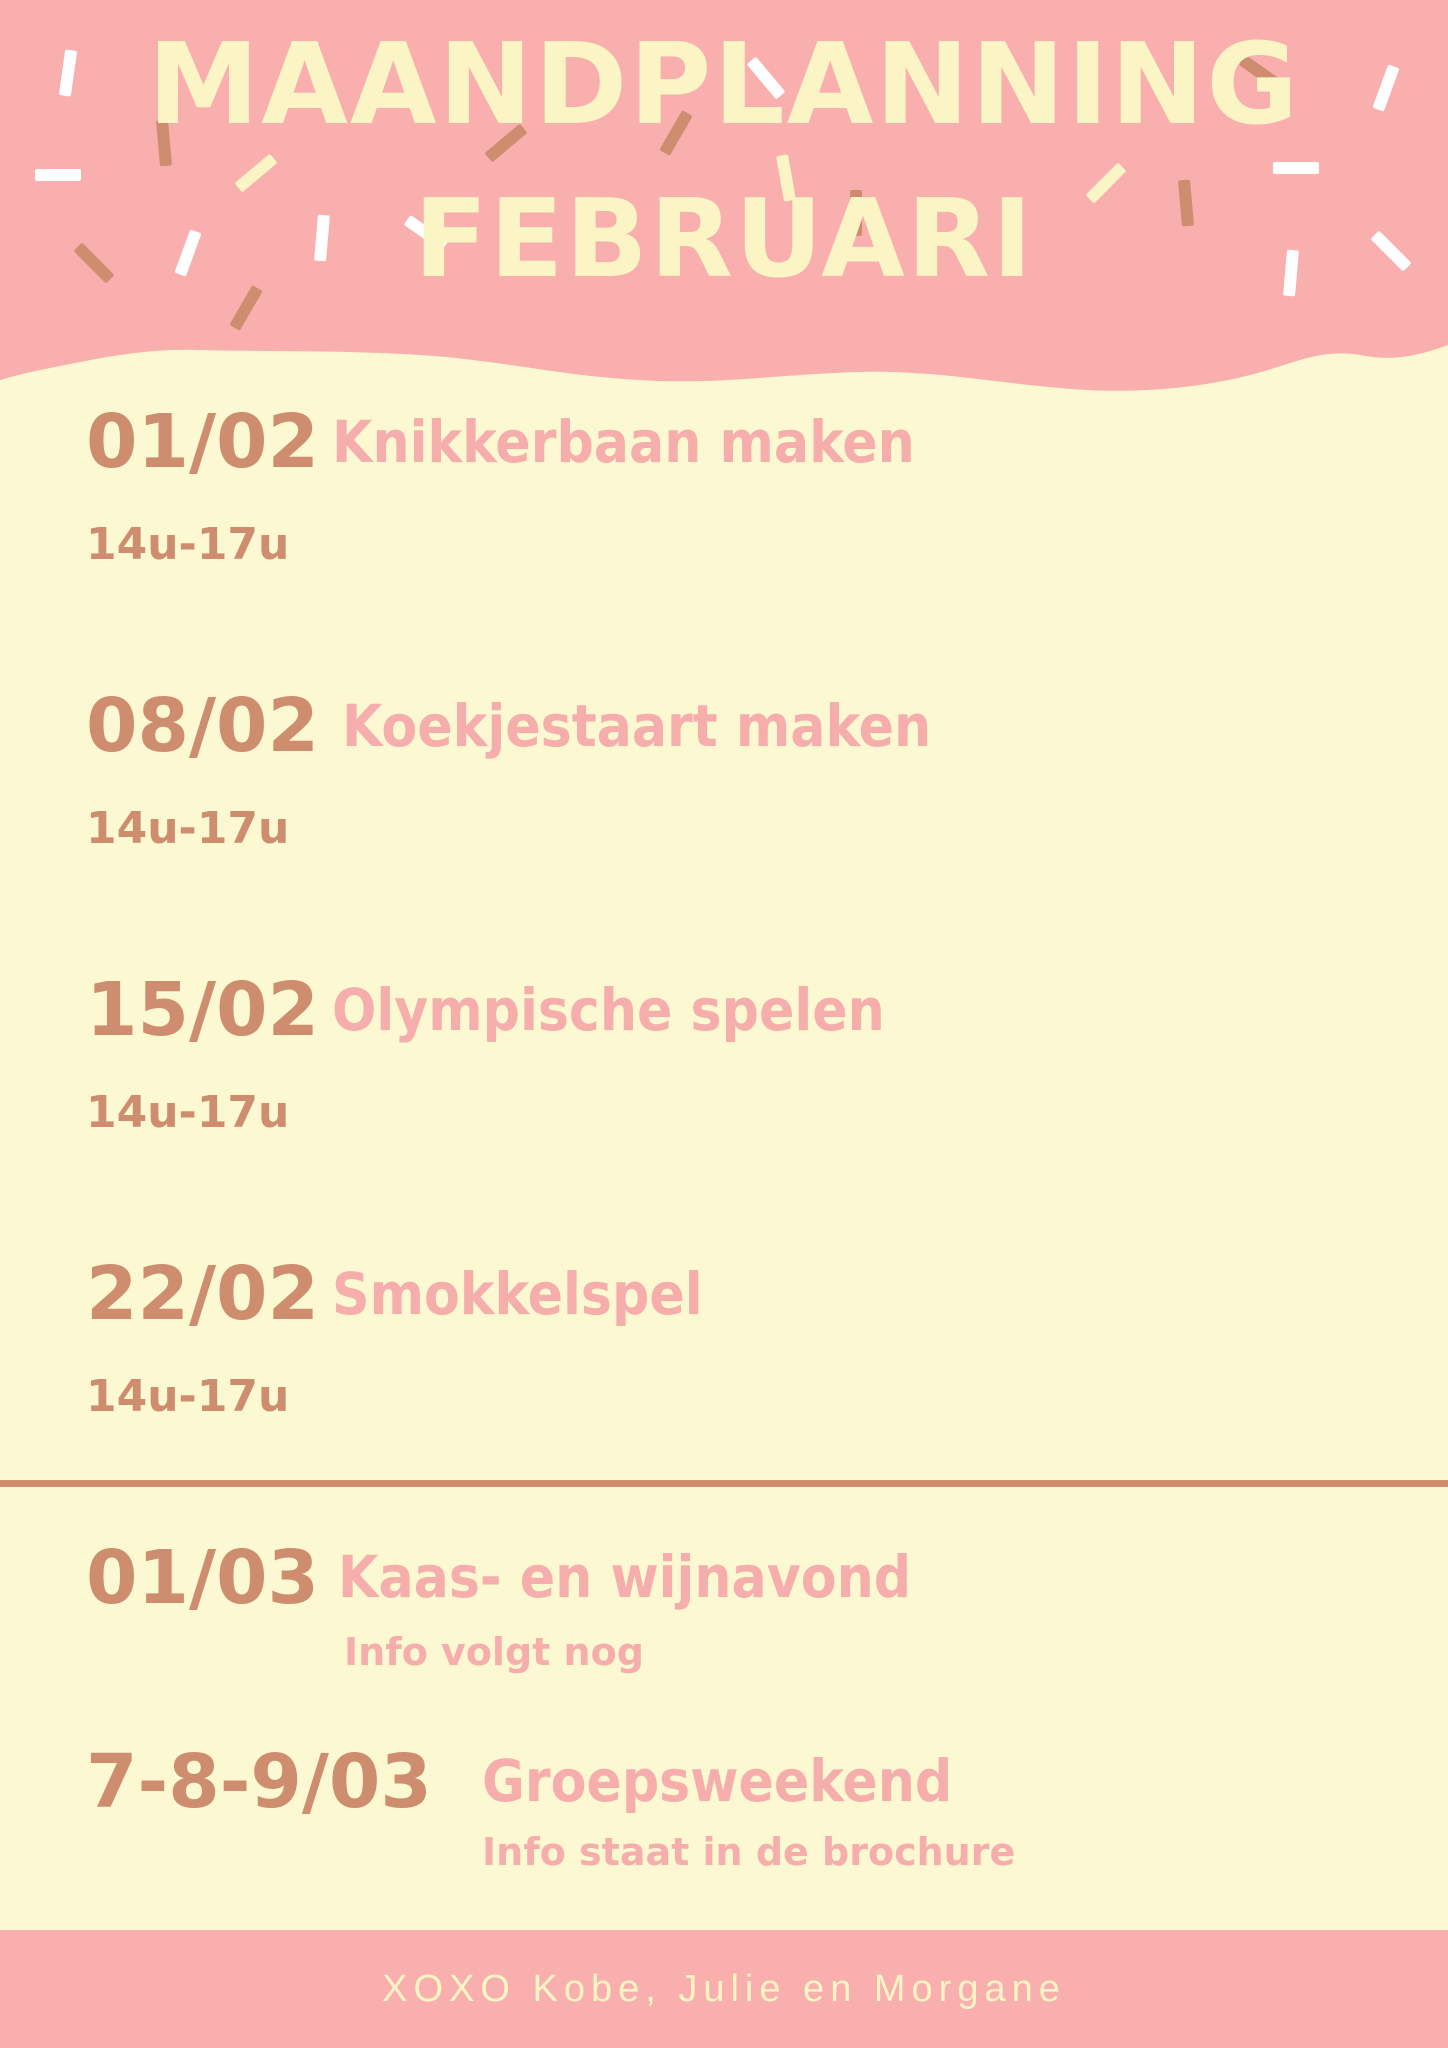 The image size is (1448, 2048). I want to click on event-name: Knikkerbaan maken, so click(623, 442).